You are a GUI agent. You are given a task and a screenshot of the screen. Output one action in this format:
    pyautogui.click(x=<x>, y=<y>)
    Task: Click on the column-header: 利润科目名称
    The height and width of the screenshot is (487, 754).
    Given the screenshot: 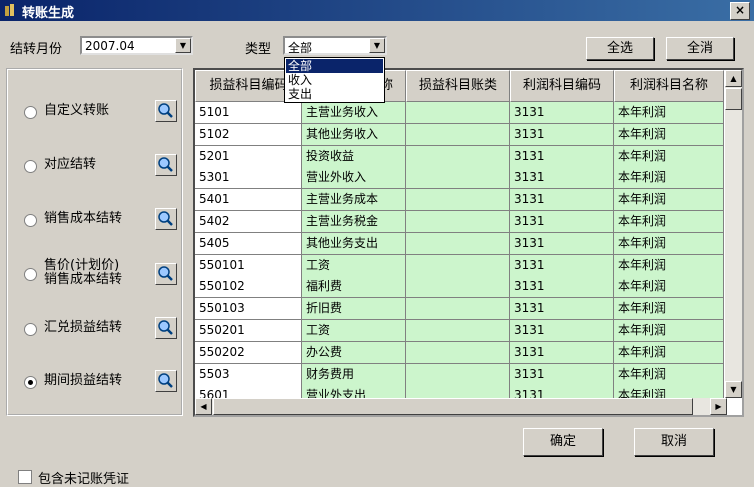 What is the action you would take?
    pyautogui.click(x=669, y=86)
    